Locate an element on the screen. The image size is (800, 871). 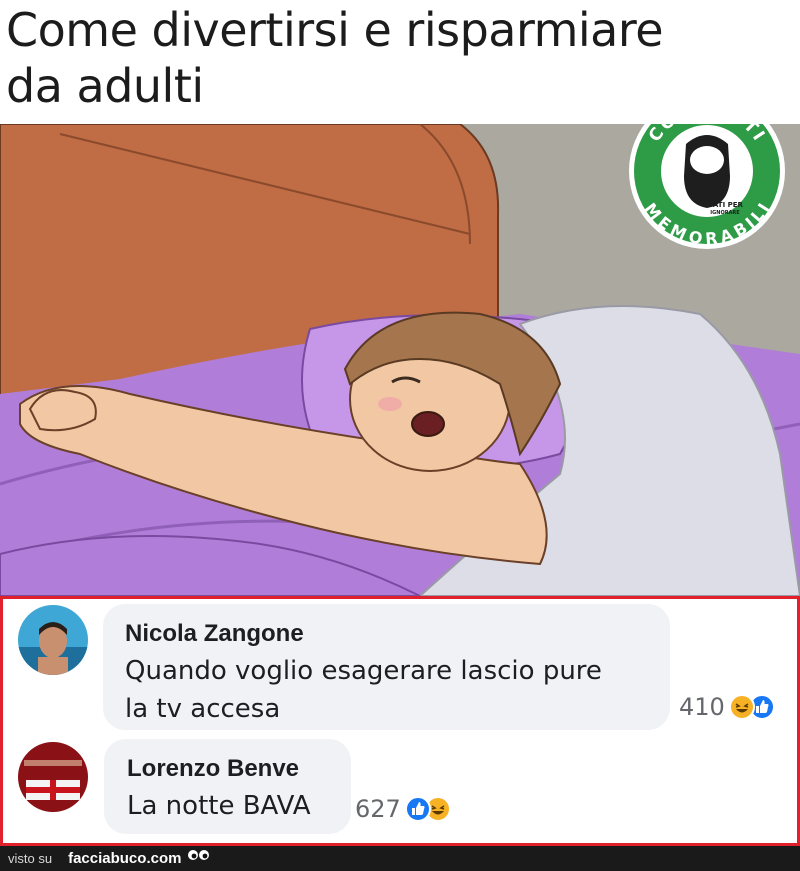
footer-bar: visto su facciabuco.com is located at coordinates (400, 858).